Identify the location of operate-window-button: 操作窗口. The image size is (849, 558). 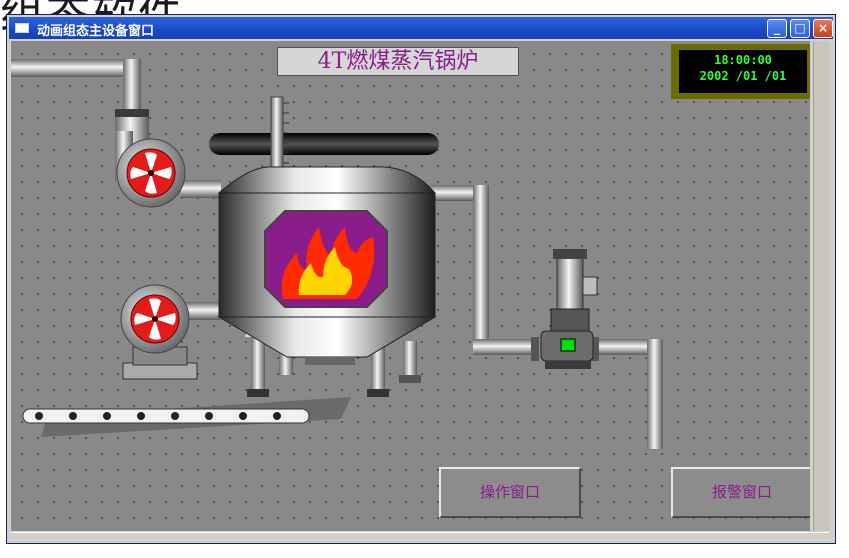
(510, 492).